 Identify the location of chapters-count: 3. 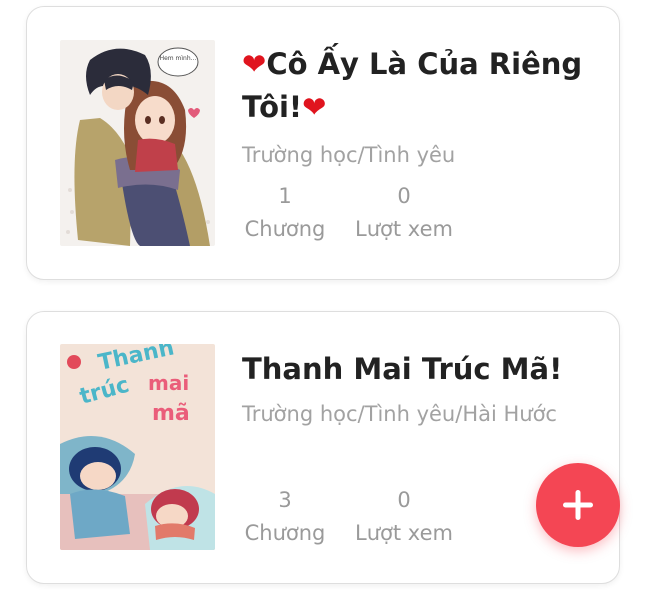
(285, 500).